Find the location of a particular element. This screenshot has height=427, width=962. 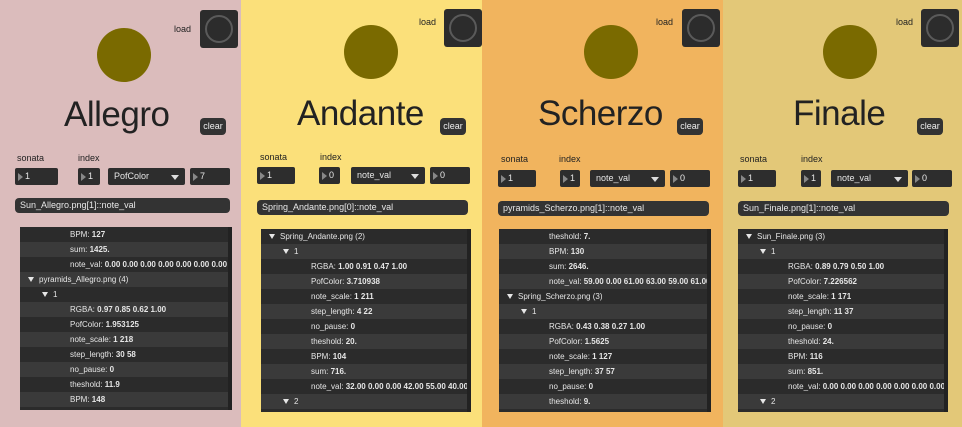

tree-key: PofColor: is located at coordinates (328, 281).